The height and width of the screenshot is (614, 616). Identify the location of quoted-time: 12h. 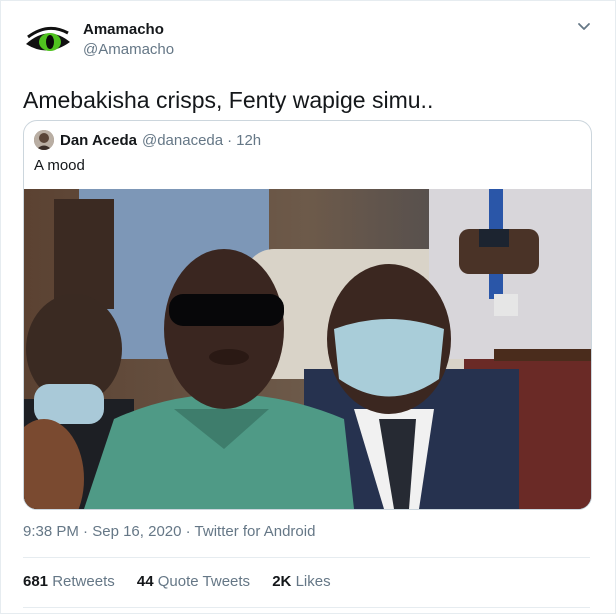
(248, 140).